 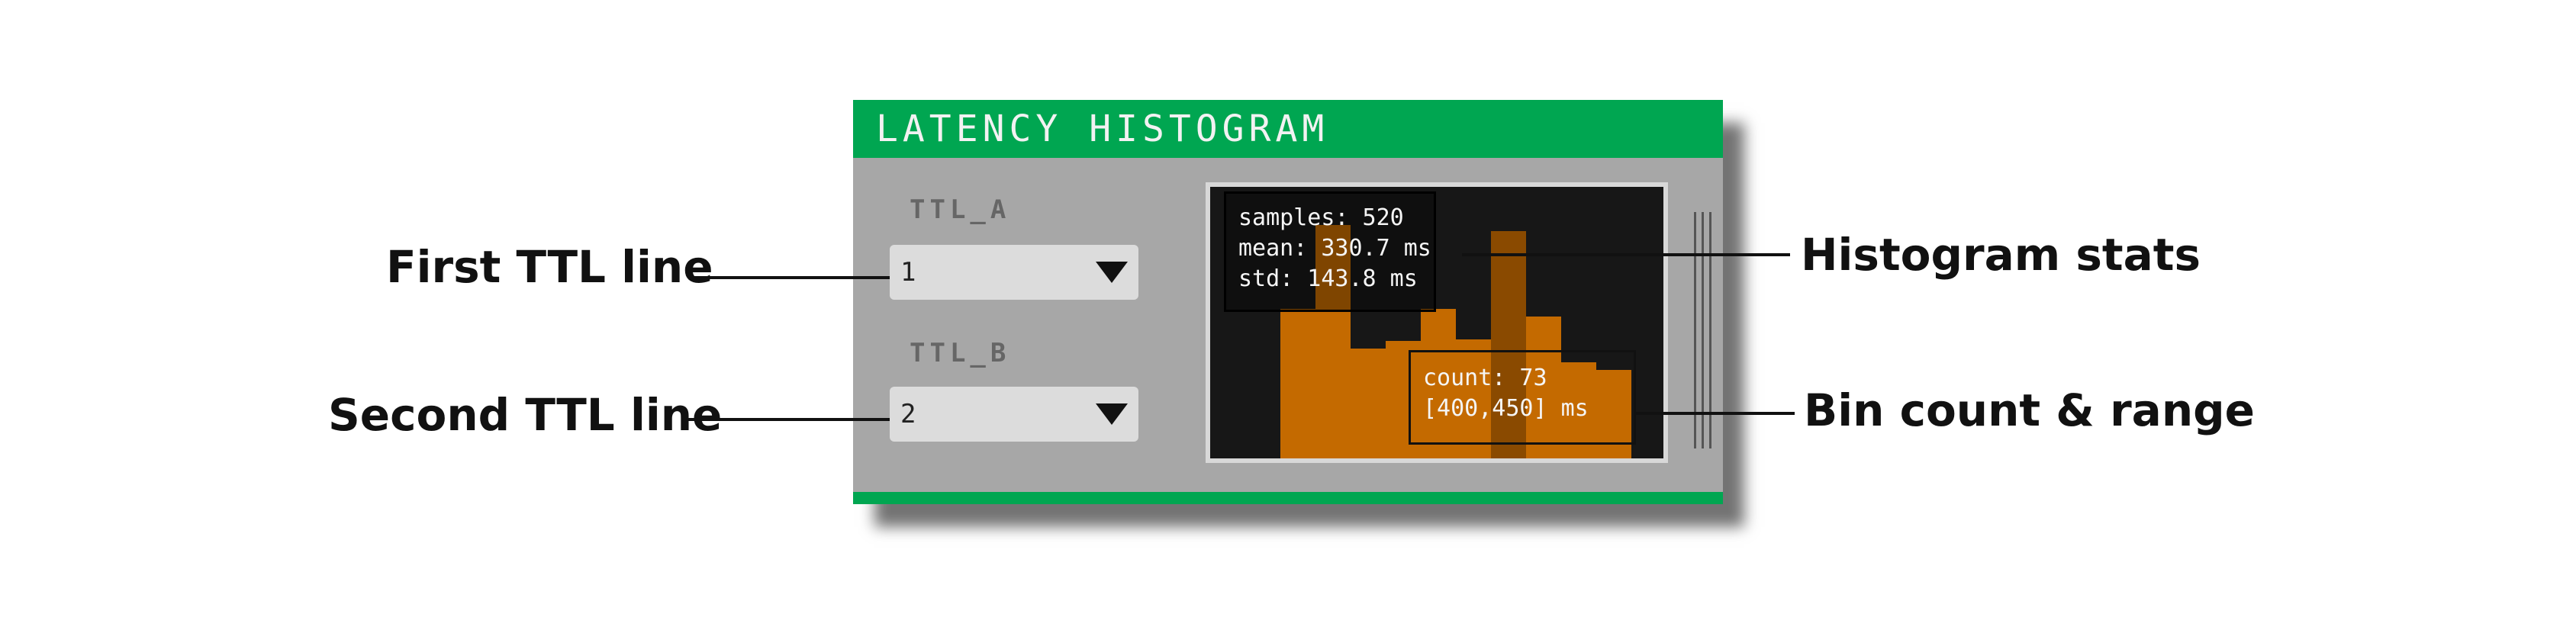 I want to click on callout-line-histogram-stats, so click(x=1626, y=254).